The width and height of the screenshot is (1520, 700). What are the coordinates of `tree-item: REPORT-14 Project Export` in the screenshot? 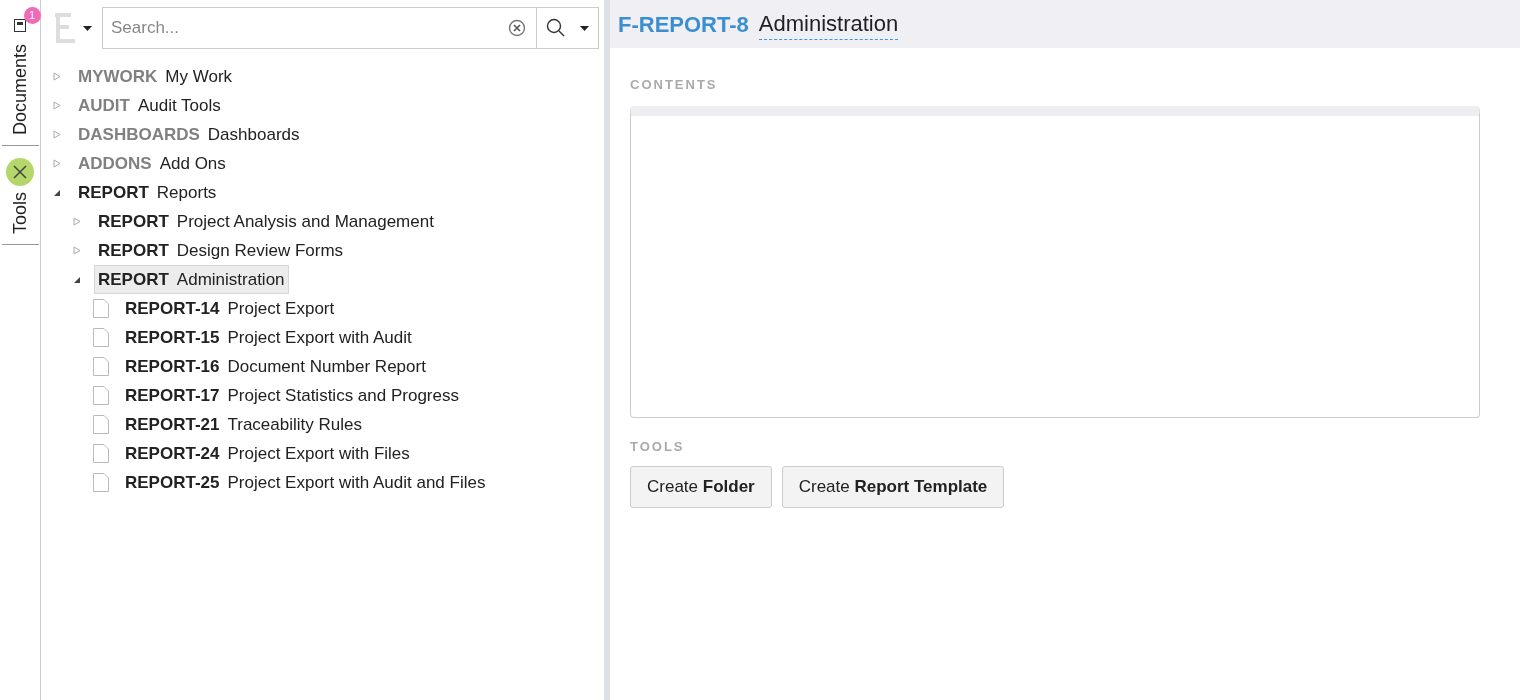 It's located at (230, 308).